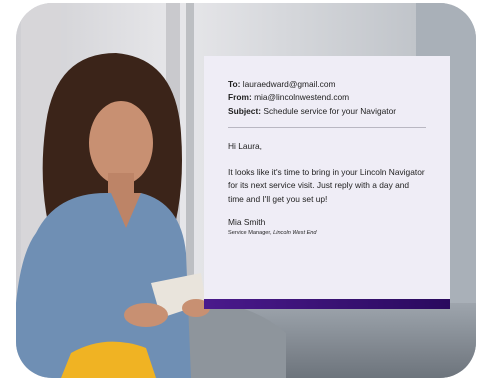  Describe the element at coordinates (327, 304) in the screenshot. I see `email-card-accent-bar` at that location.